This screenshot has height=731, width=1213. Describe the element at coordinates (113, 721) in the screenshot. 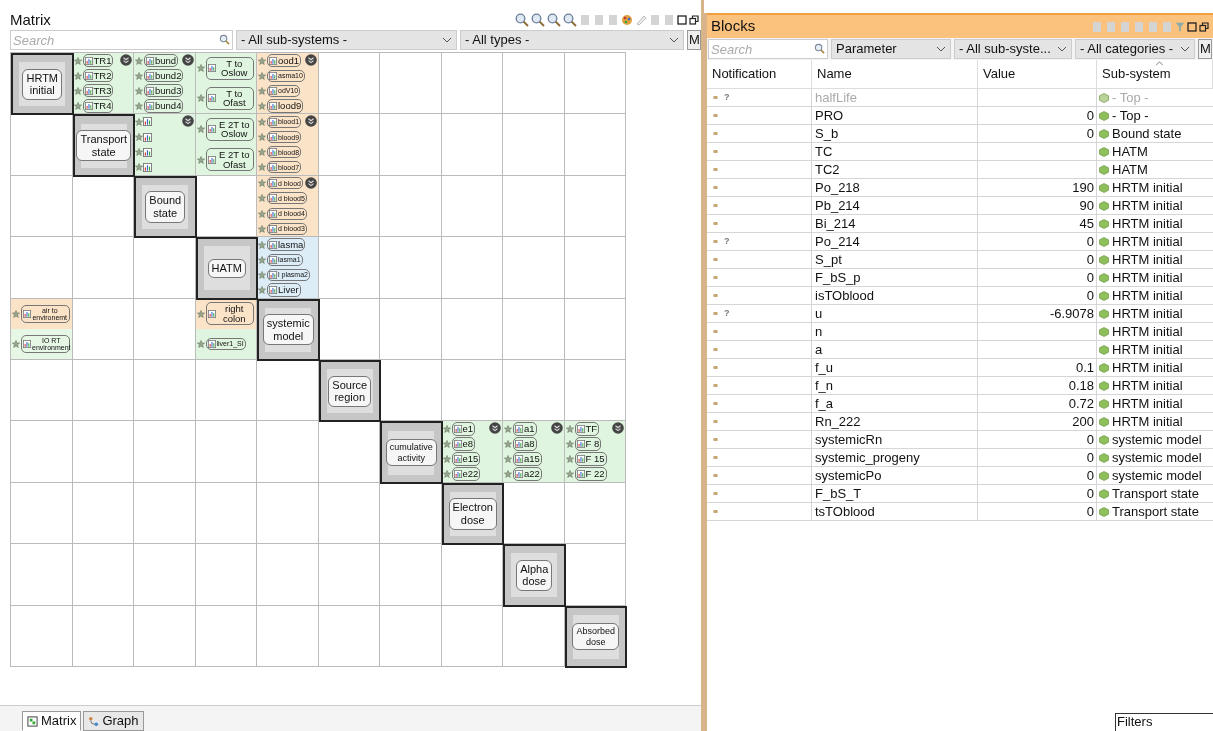

I see `view-tab: Graph` at that location.